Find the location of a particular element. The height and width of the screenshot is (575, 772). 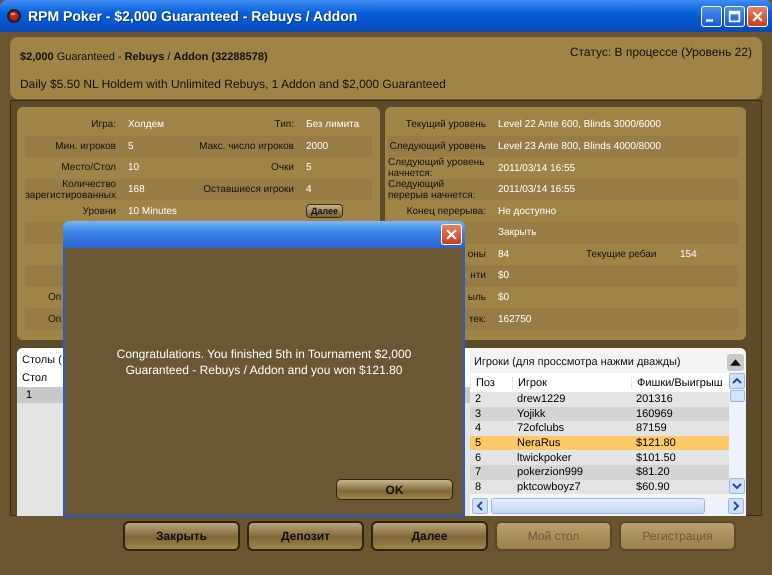

scroll-down-icon is located at coordinates (737, 486).